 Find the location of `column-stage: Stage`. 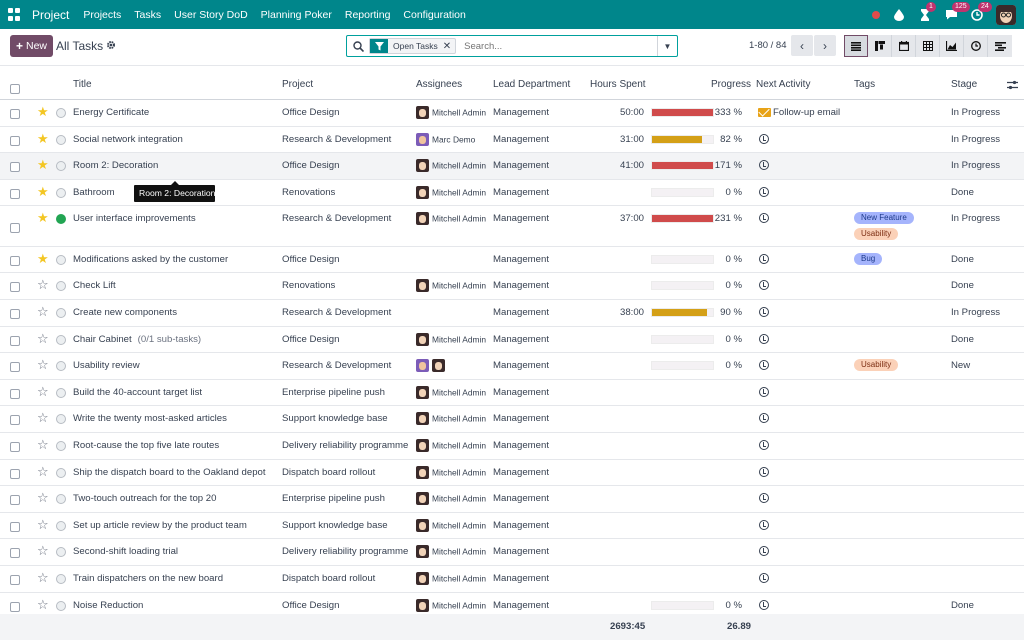

column-stage: Stage is located at coordinates (964, 84).